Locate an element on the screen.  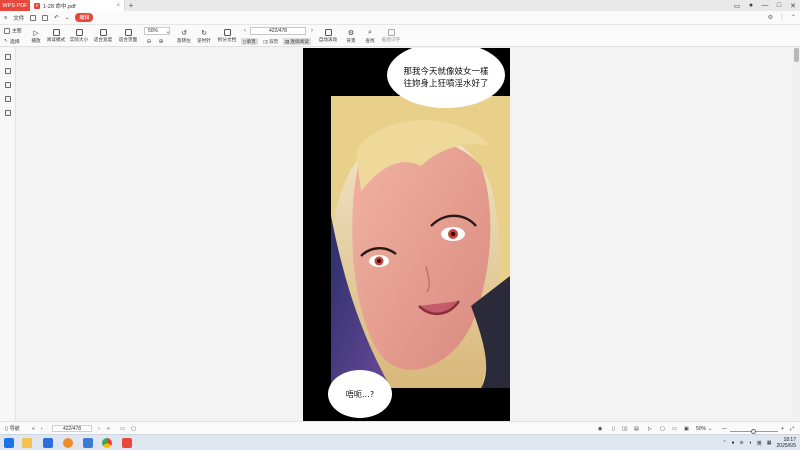
scroll-view-icon: ▤ is located at coordinates (636, 428).